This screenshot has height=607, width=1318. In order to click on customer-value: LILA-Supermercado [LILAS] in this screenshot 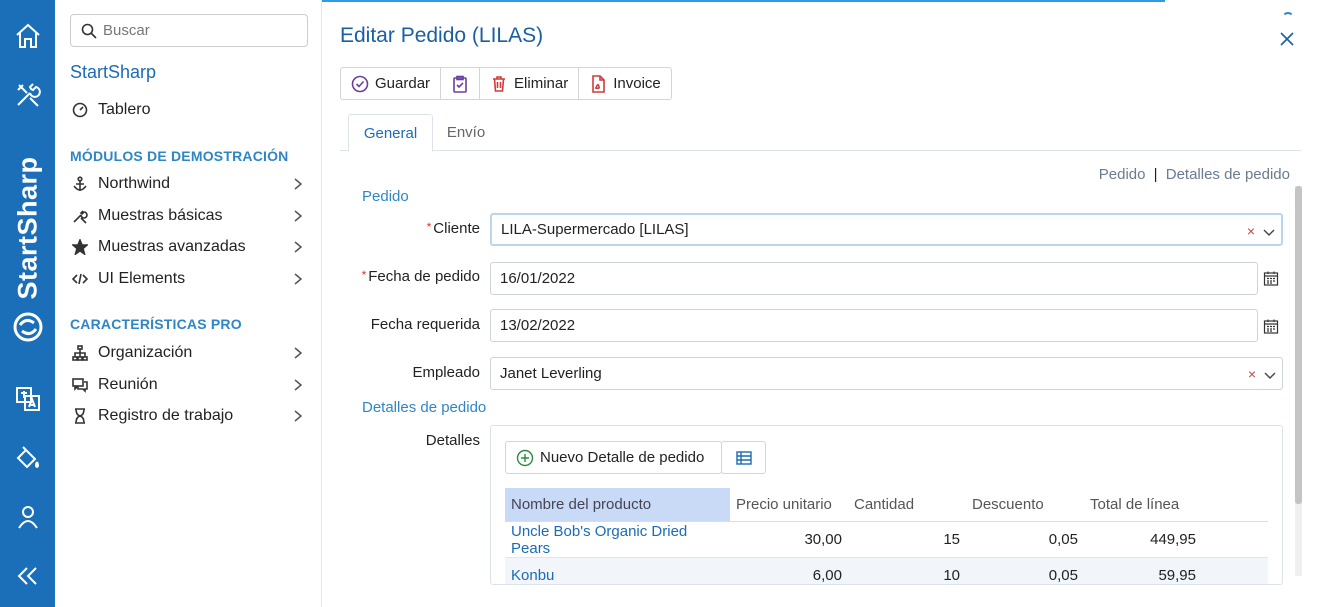, I will do `click(595, 229)`.